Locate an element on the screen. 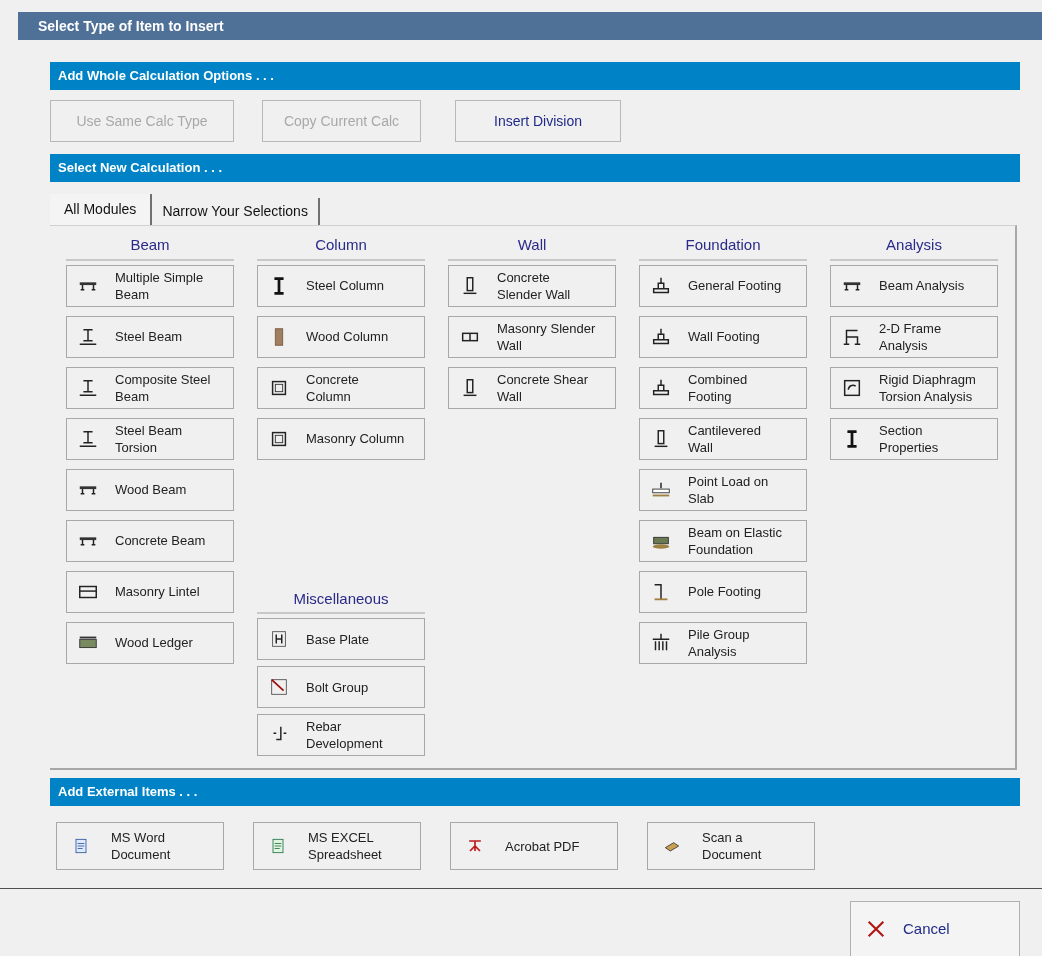 This screenshot has height=956, width=1042. section-title: Add External Items . . . is located at coordinates (128, 792).